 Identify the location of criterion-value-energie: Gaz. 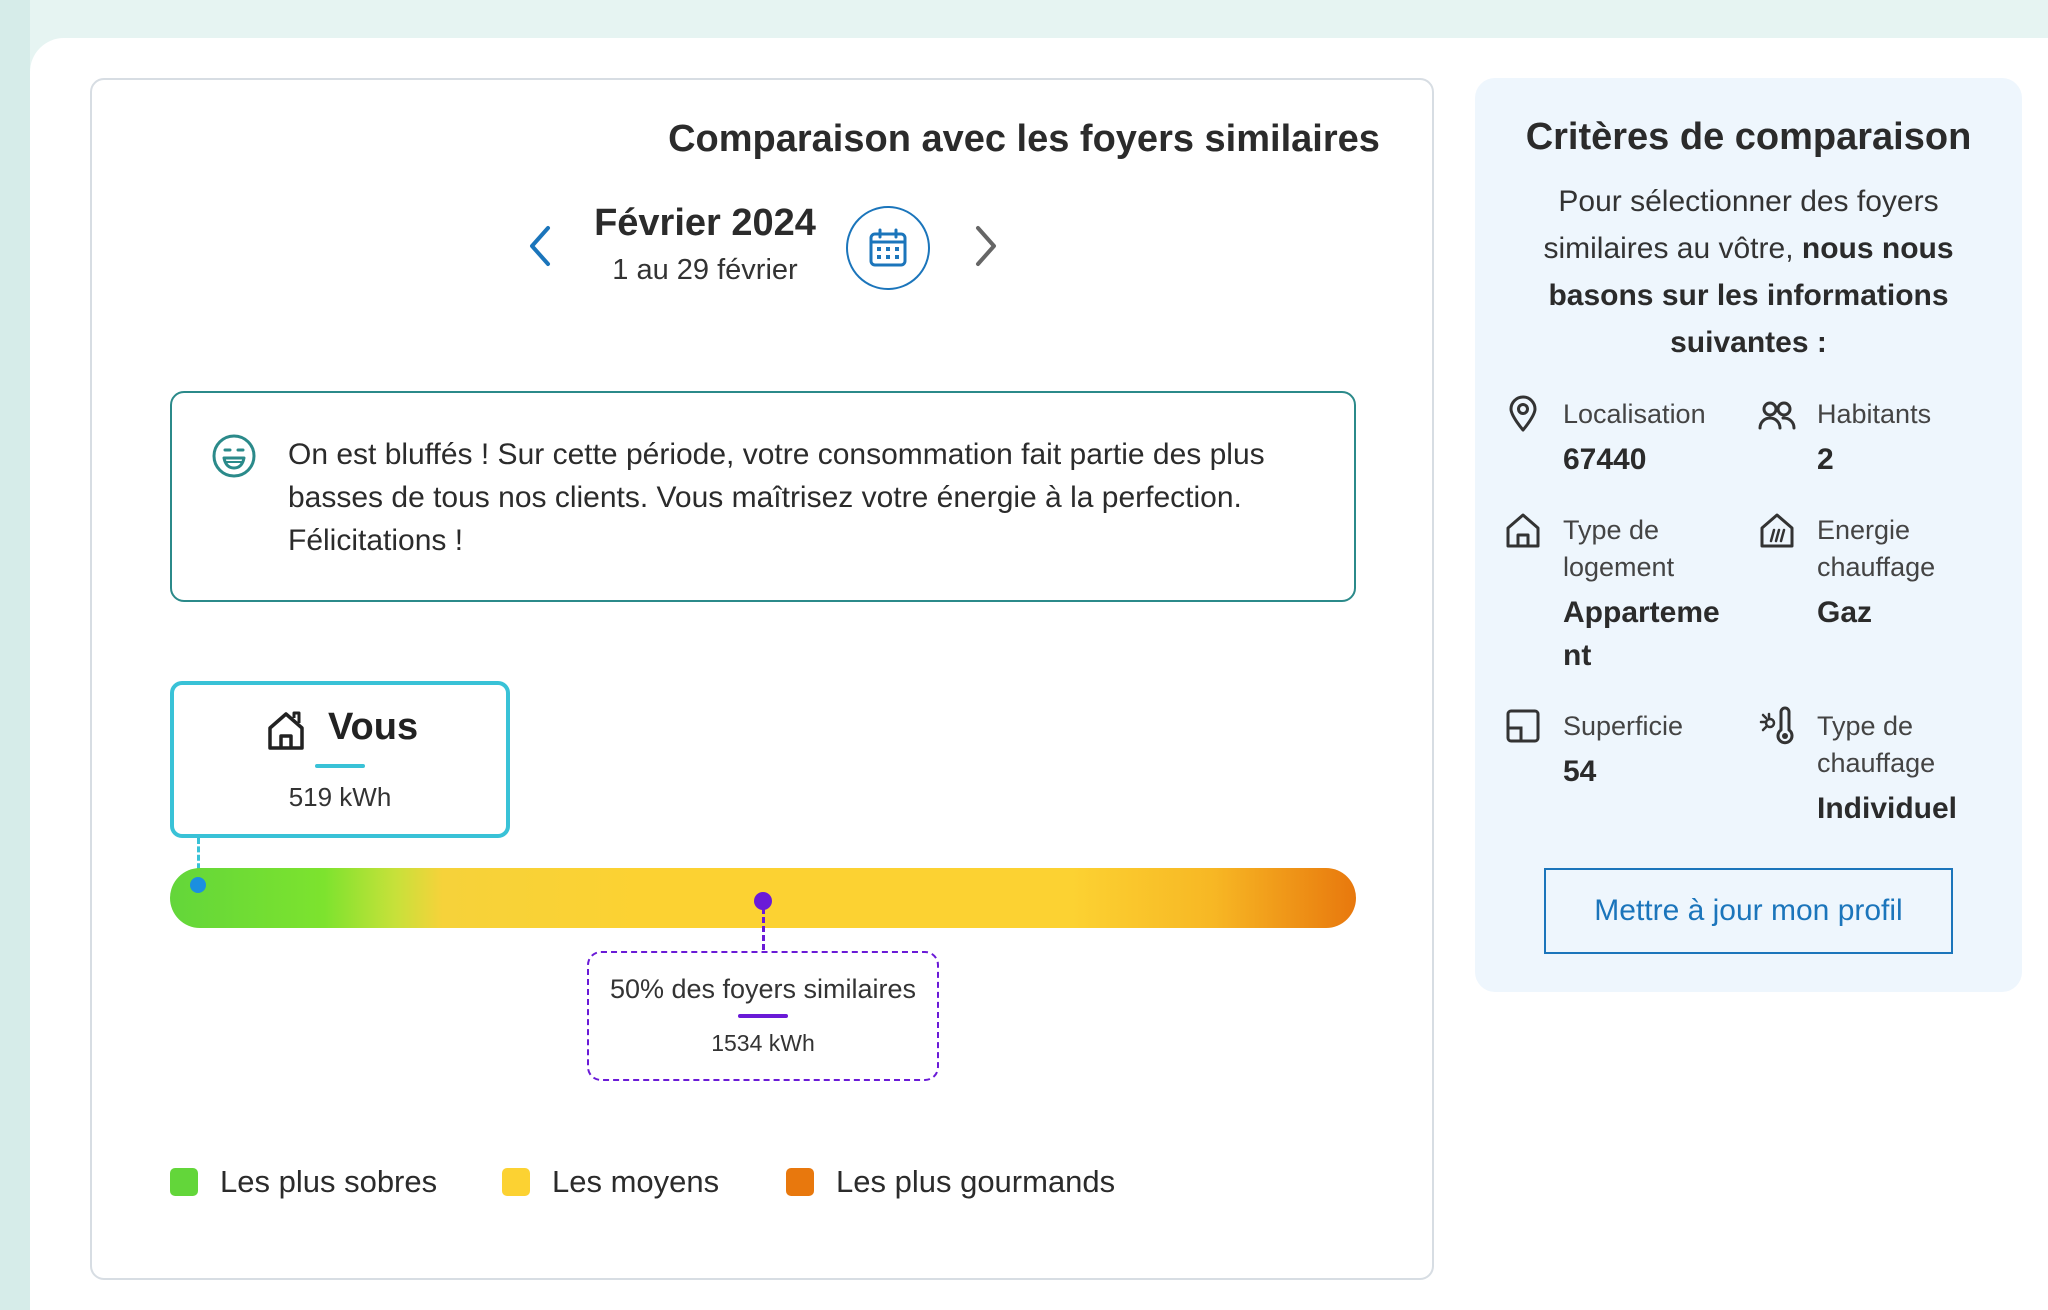
(1845, 612).